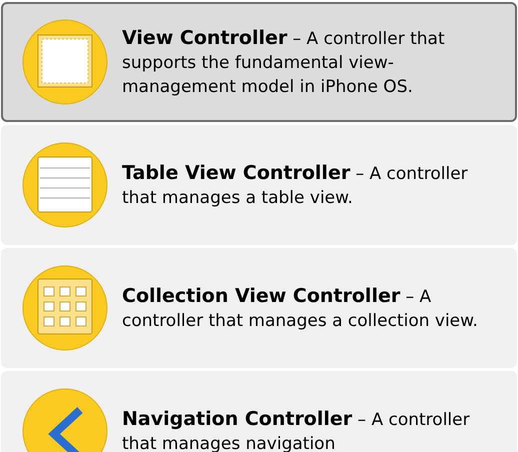 The height and width of the screenshot is (452, 518). I want to click on back-chevron-icon, so click(65, 420).